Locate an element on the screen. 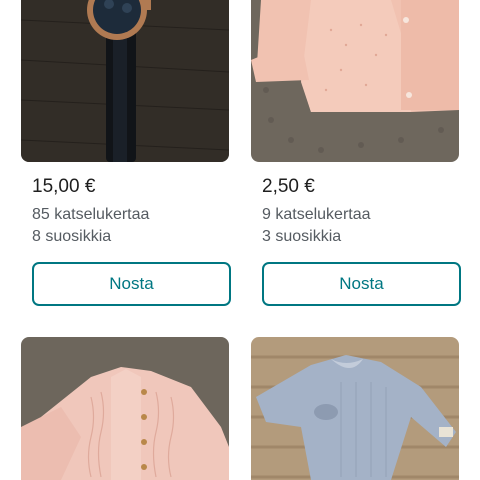 The height and width of the screenshot is (480, 480). cable-cardigan-image is located at coordinates (125, 408).